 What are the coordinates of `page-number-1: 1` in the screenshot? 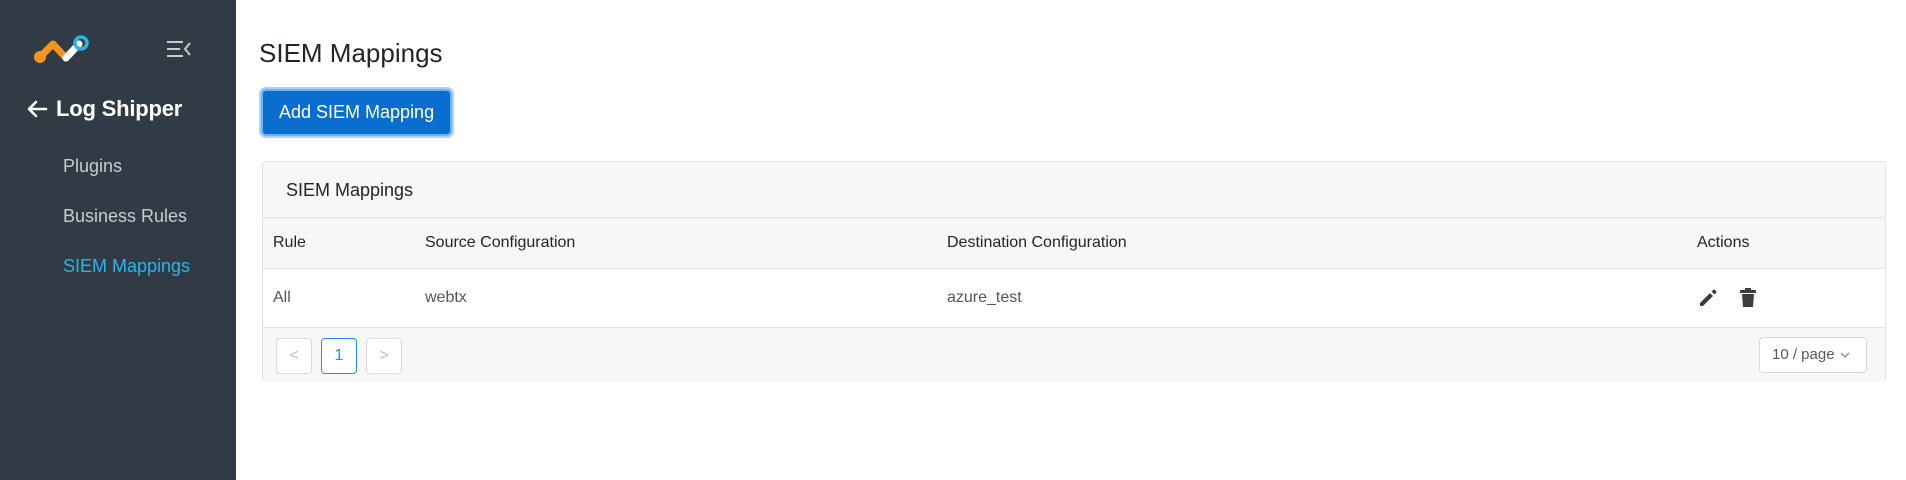 It's located at (339, 355).